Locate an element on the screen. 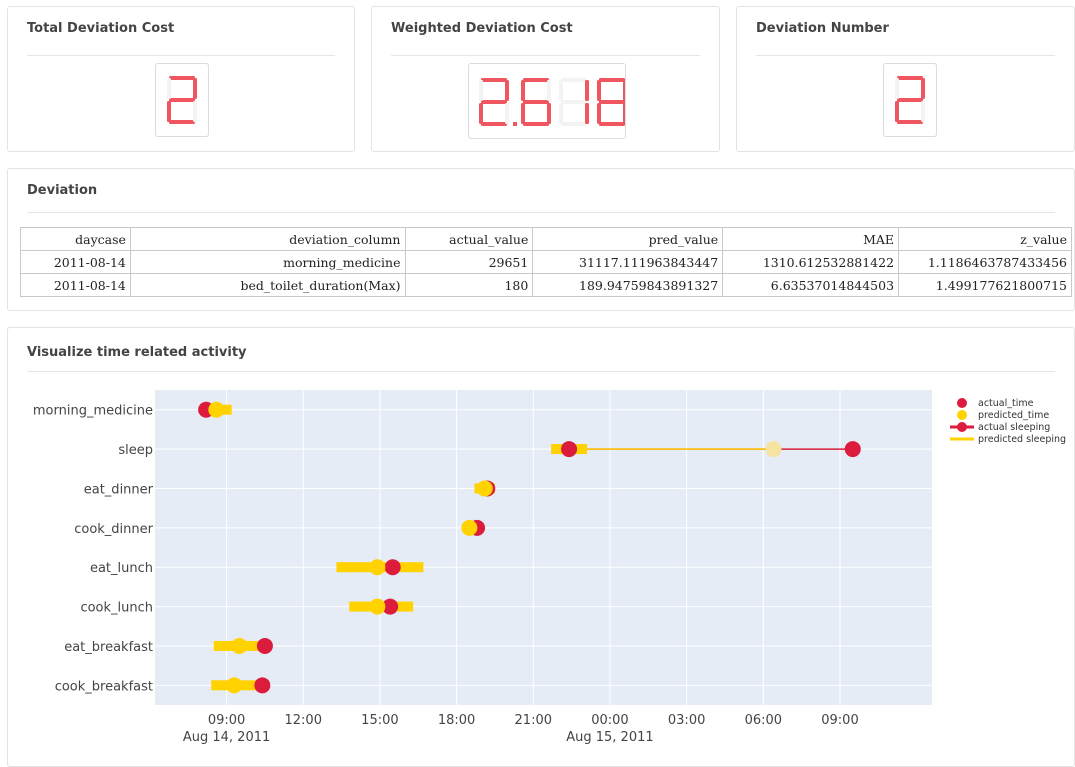 The width and height of the screenshot is (1075, 767). y-tick-label: cook_breakfast is located at coordinates (104, 686).